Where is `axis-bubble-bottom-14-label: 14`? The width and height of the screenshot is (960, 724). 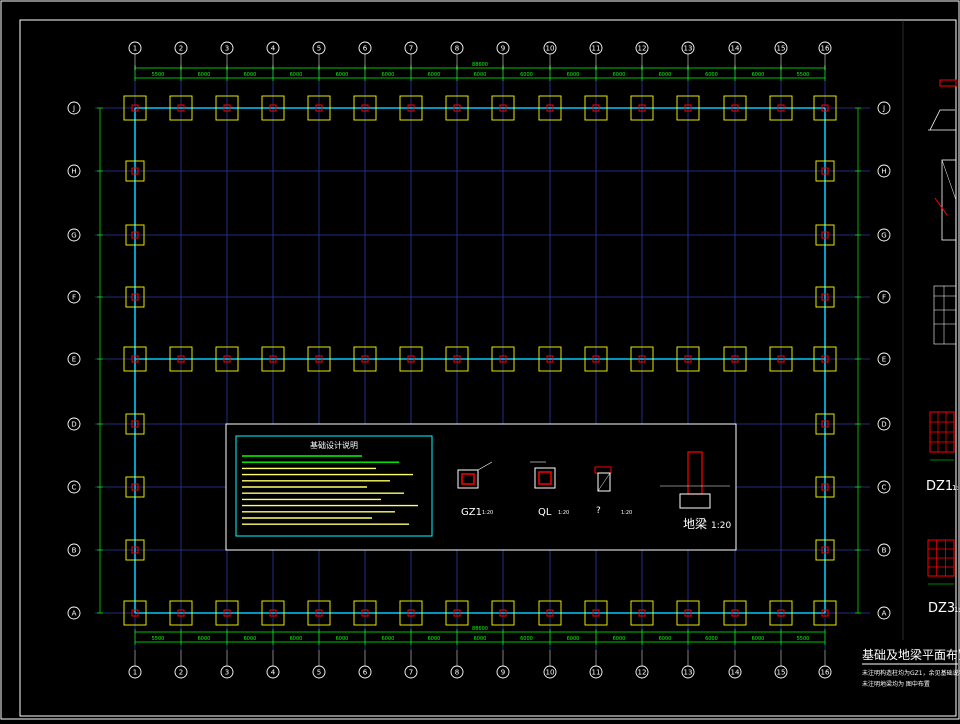 axis-bubble-bottom-14-label: 14 is located at coordinates (735, 673).